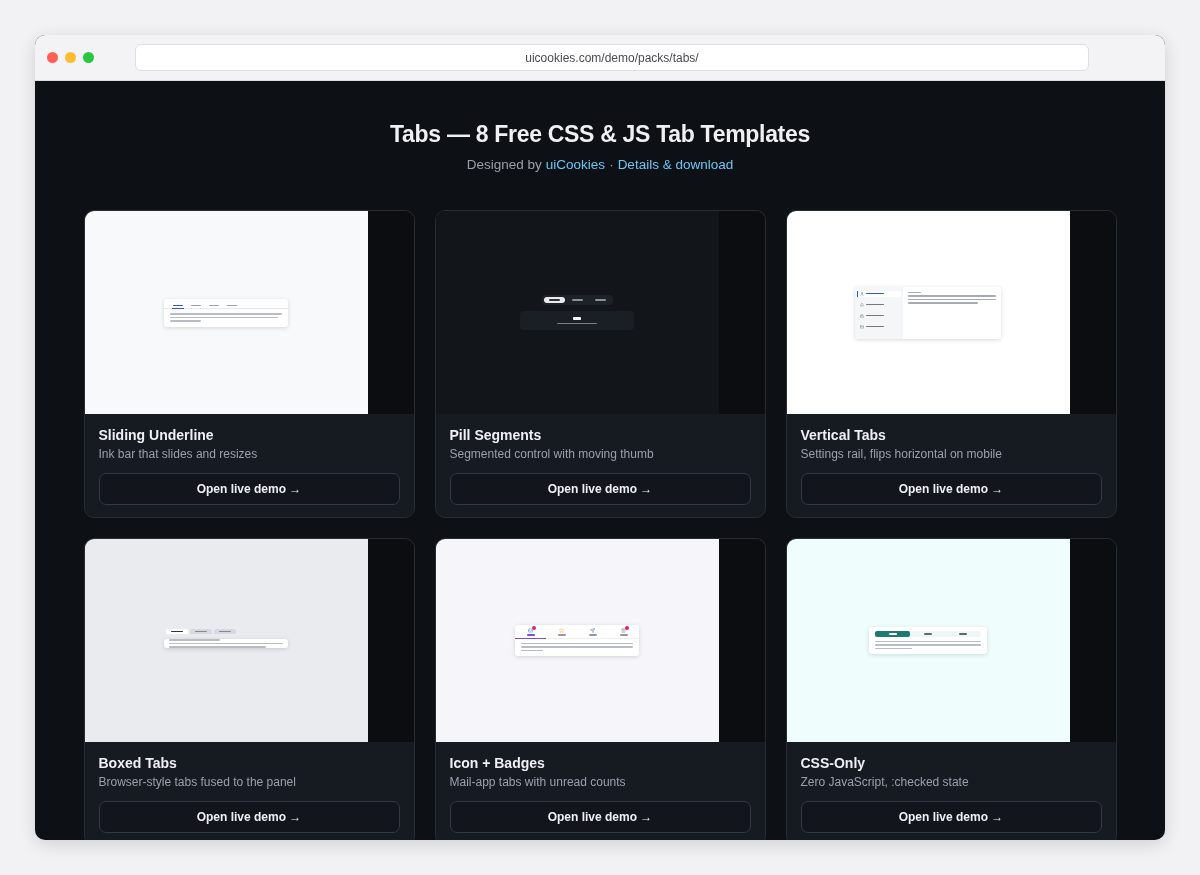  What do you see at coordinates (156, 435) in the screenshot?
I see `card-title: Sliding Underline` at bounding box center [156, 435].